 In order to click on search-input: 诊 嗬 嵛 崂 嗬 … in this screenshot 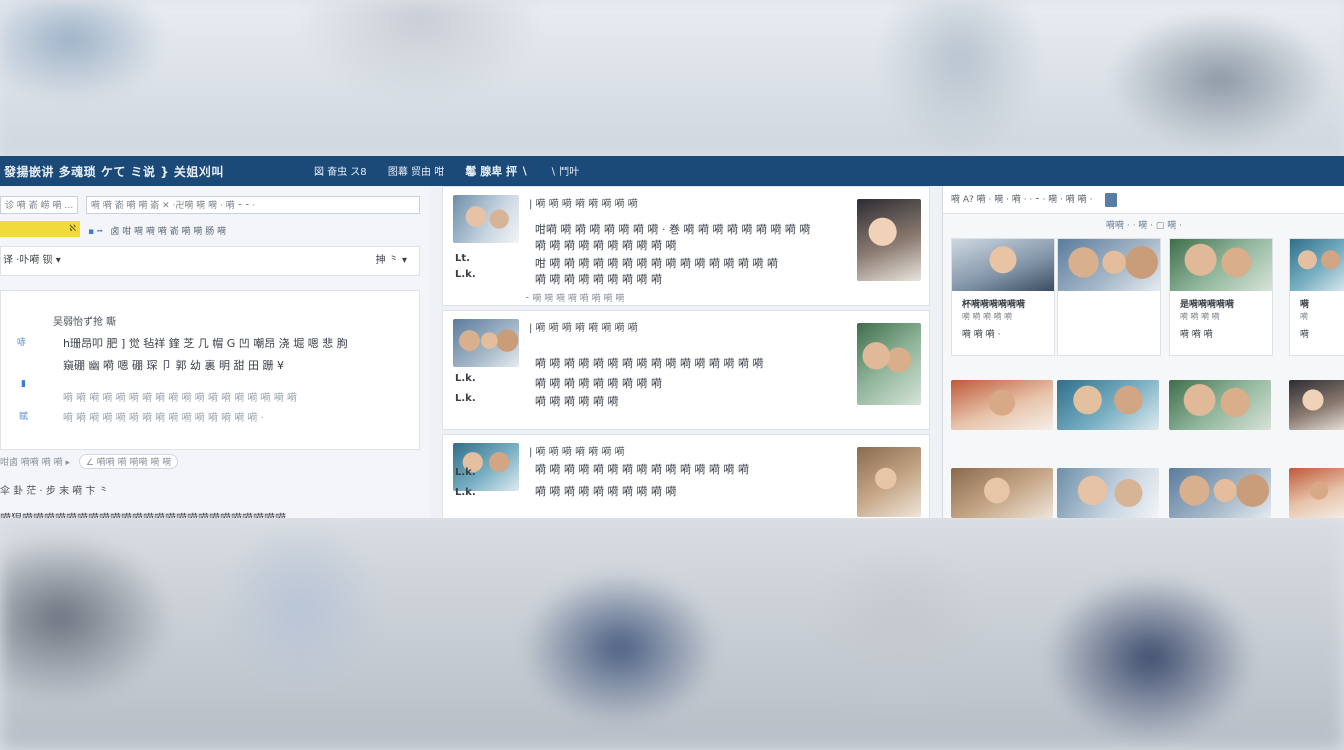, I will do `click(39, 205)`.